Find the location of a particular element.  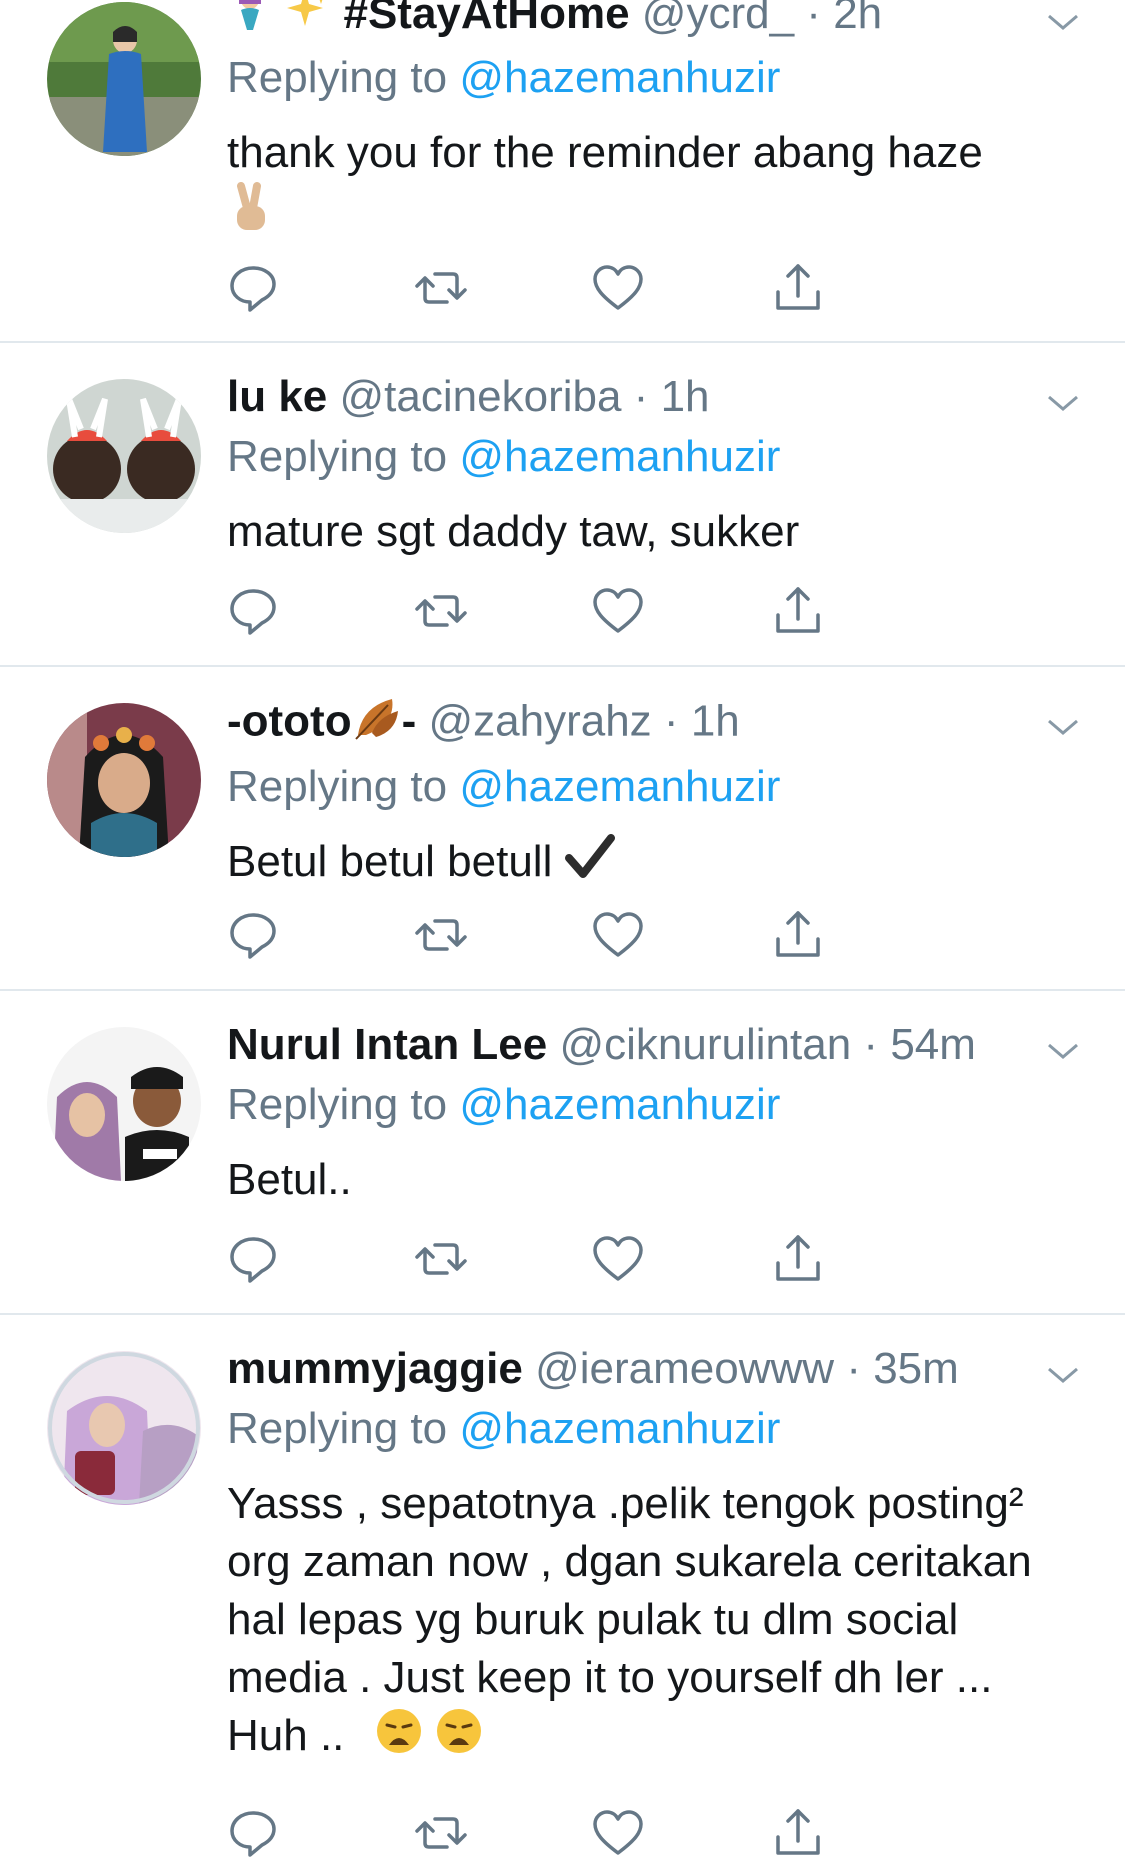

tweet-header: lu ke @tacinekoriba · 1h is located at coordinates (656, 397).